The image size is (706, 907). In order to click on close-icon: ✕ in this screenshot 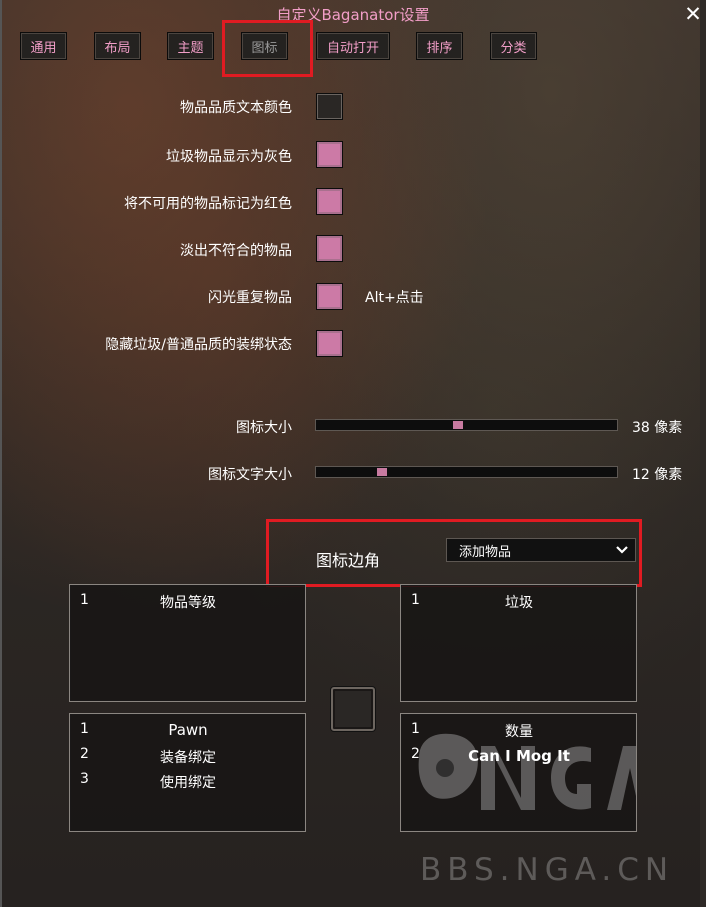, I will do `click(693, 14)`.